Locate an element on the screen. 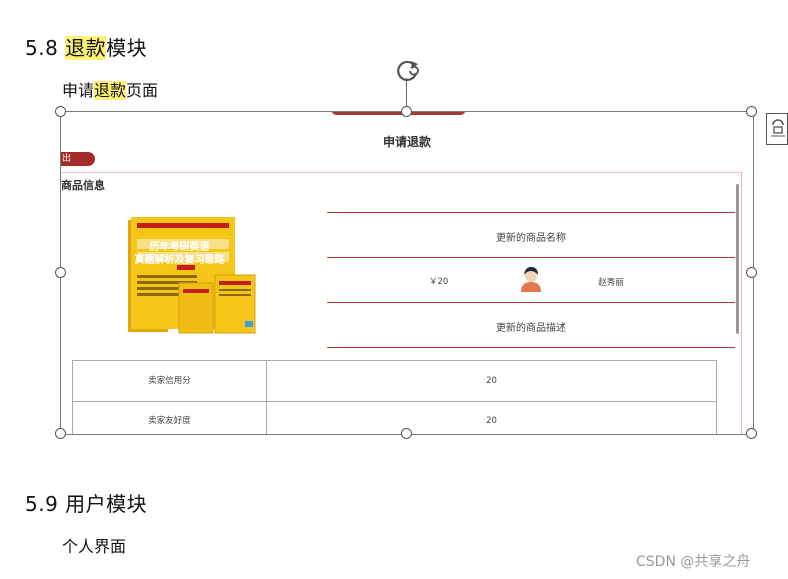 This screenshot has height=579, width=788. section-title: 用户模块 is located at coordinates (106, 504).